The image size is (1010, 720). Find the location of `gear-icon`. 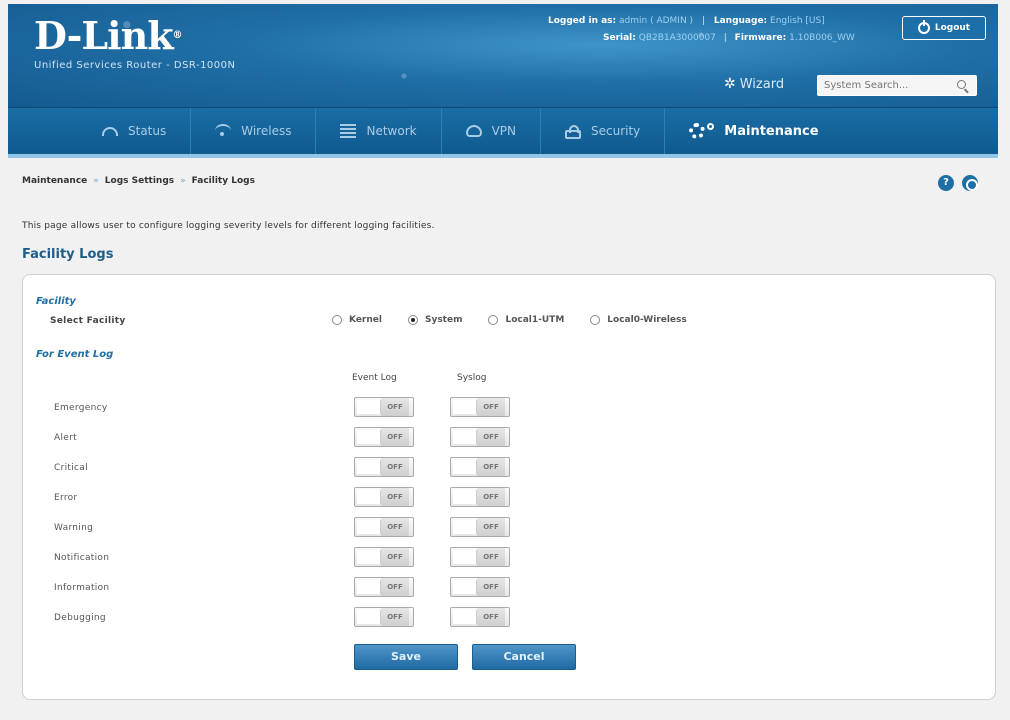

gear-icon is located at coordinates (697, 131).